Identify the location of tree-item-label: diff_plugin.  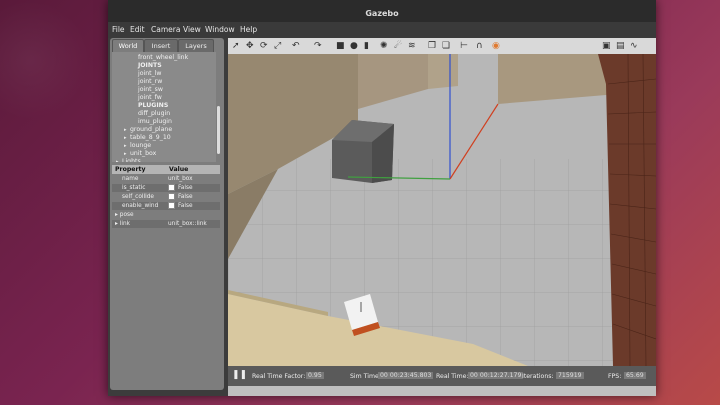
(154, 113).